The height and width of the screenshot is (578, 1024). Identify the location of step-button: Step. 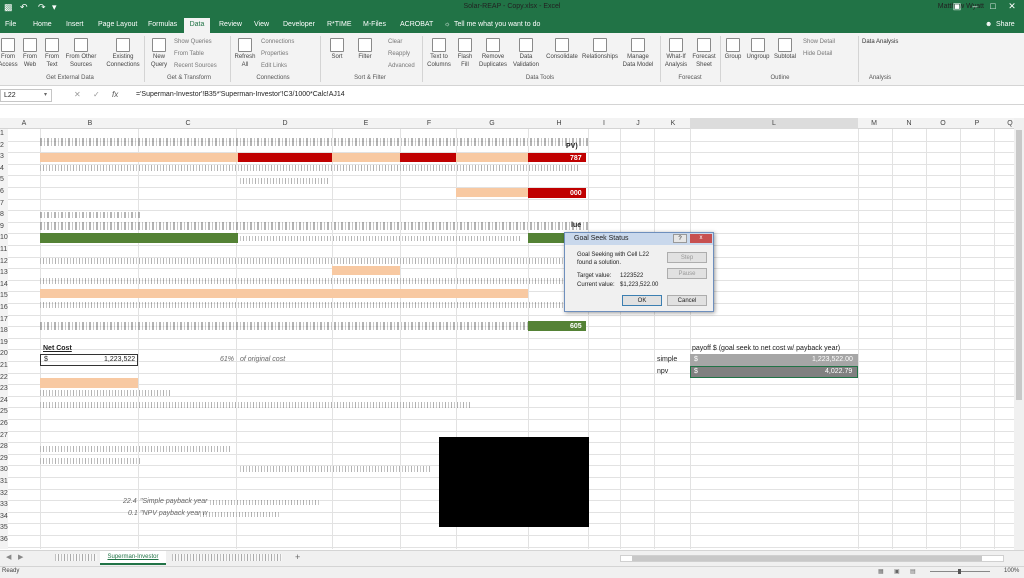
(687, 257).